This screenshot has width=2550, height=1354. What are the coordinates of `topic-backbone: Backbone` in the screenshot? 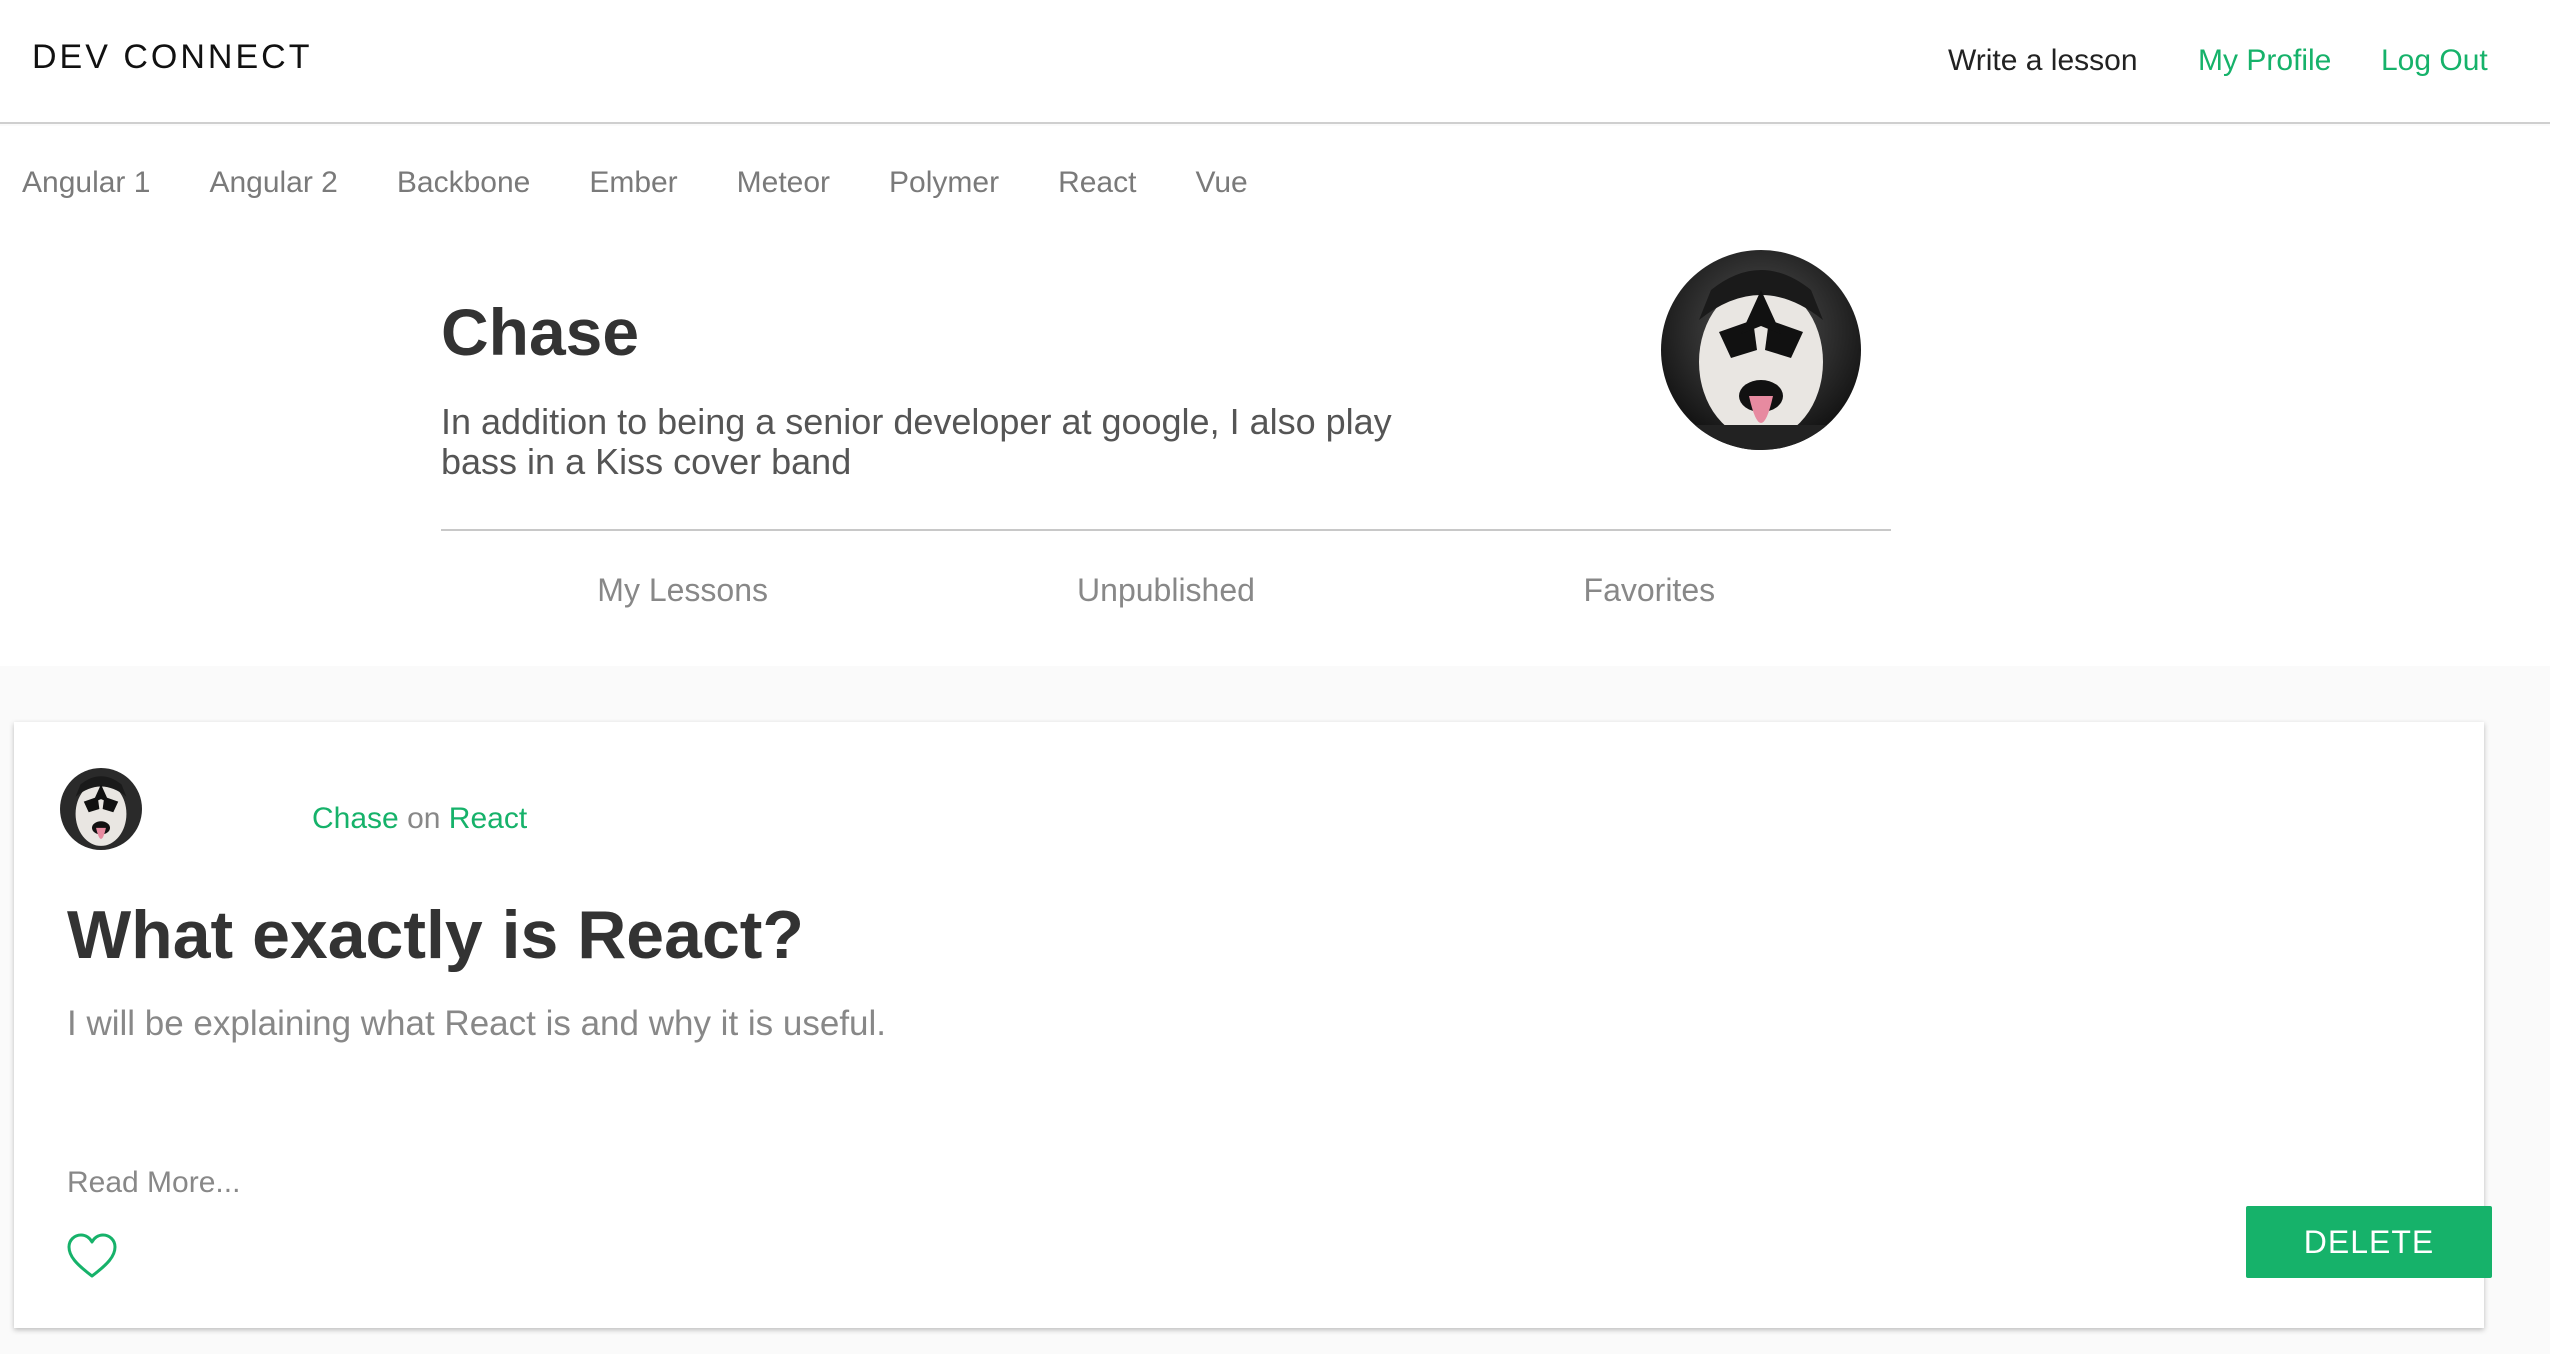 It's located at (463, 188).